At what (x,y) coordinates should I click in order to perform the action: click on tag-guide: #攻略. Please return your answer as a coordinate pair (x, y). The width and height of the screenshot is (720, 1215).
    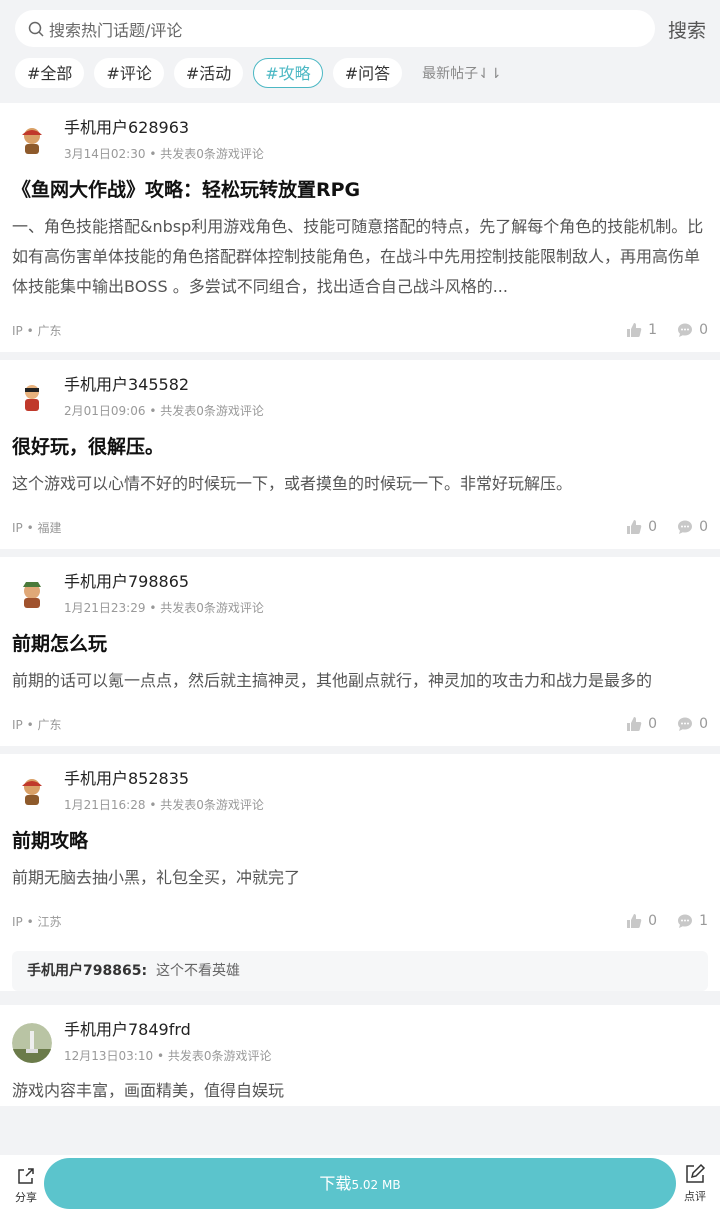
    Looking at the image, I should click on (288, 73).